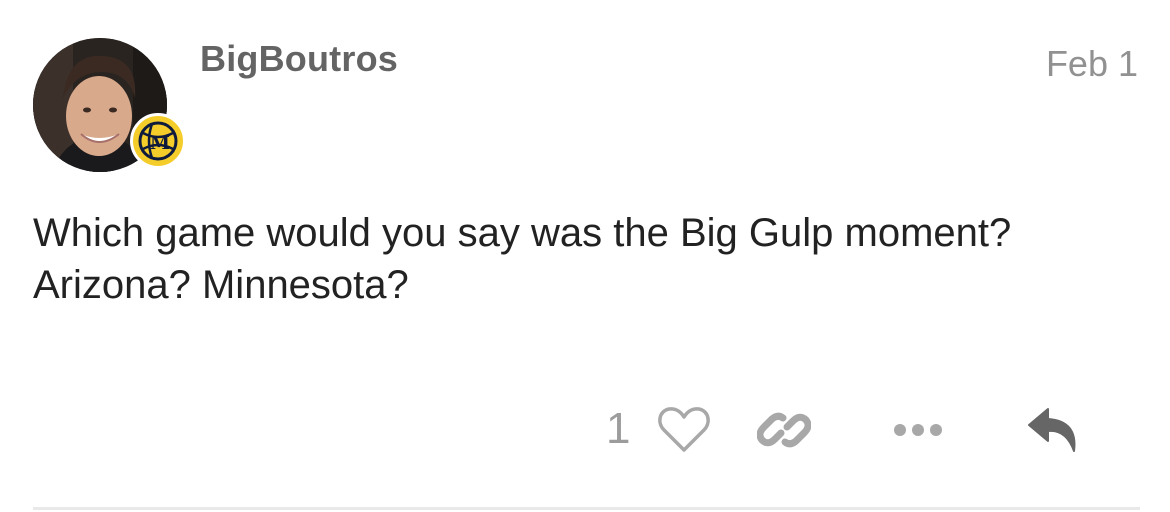 The height and width of the screenshot is (512, 1170). Describe the element at coordinates (299, 59) in the screenshot. I see `username: BigBoutros` at that location.